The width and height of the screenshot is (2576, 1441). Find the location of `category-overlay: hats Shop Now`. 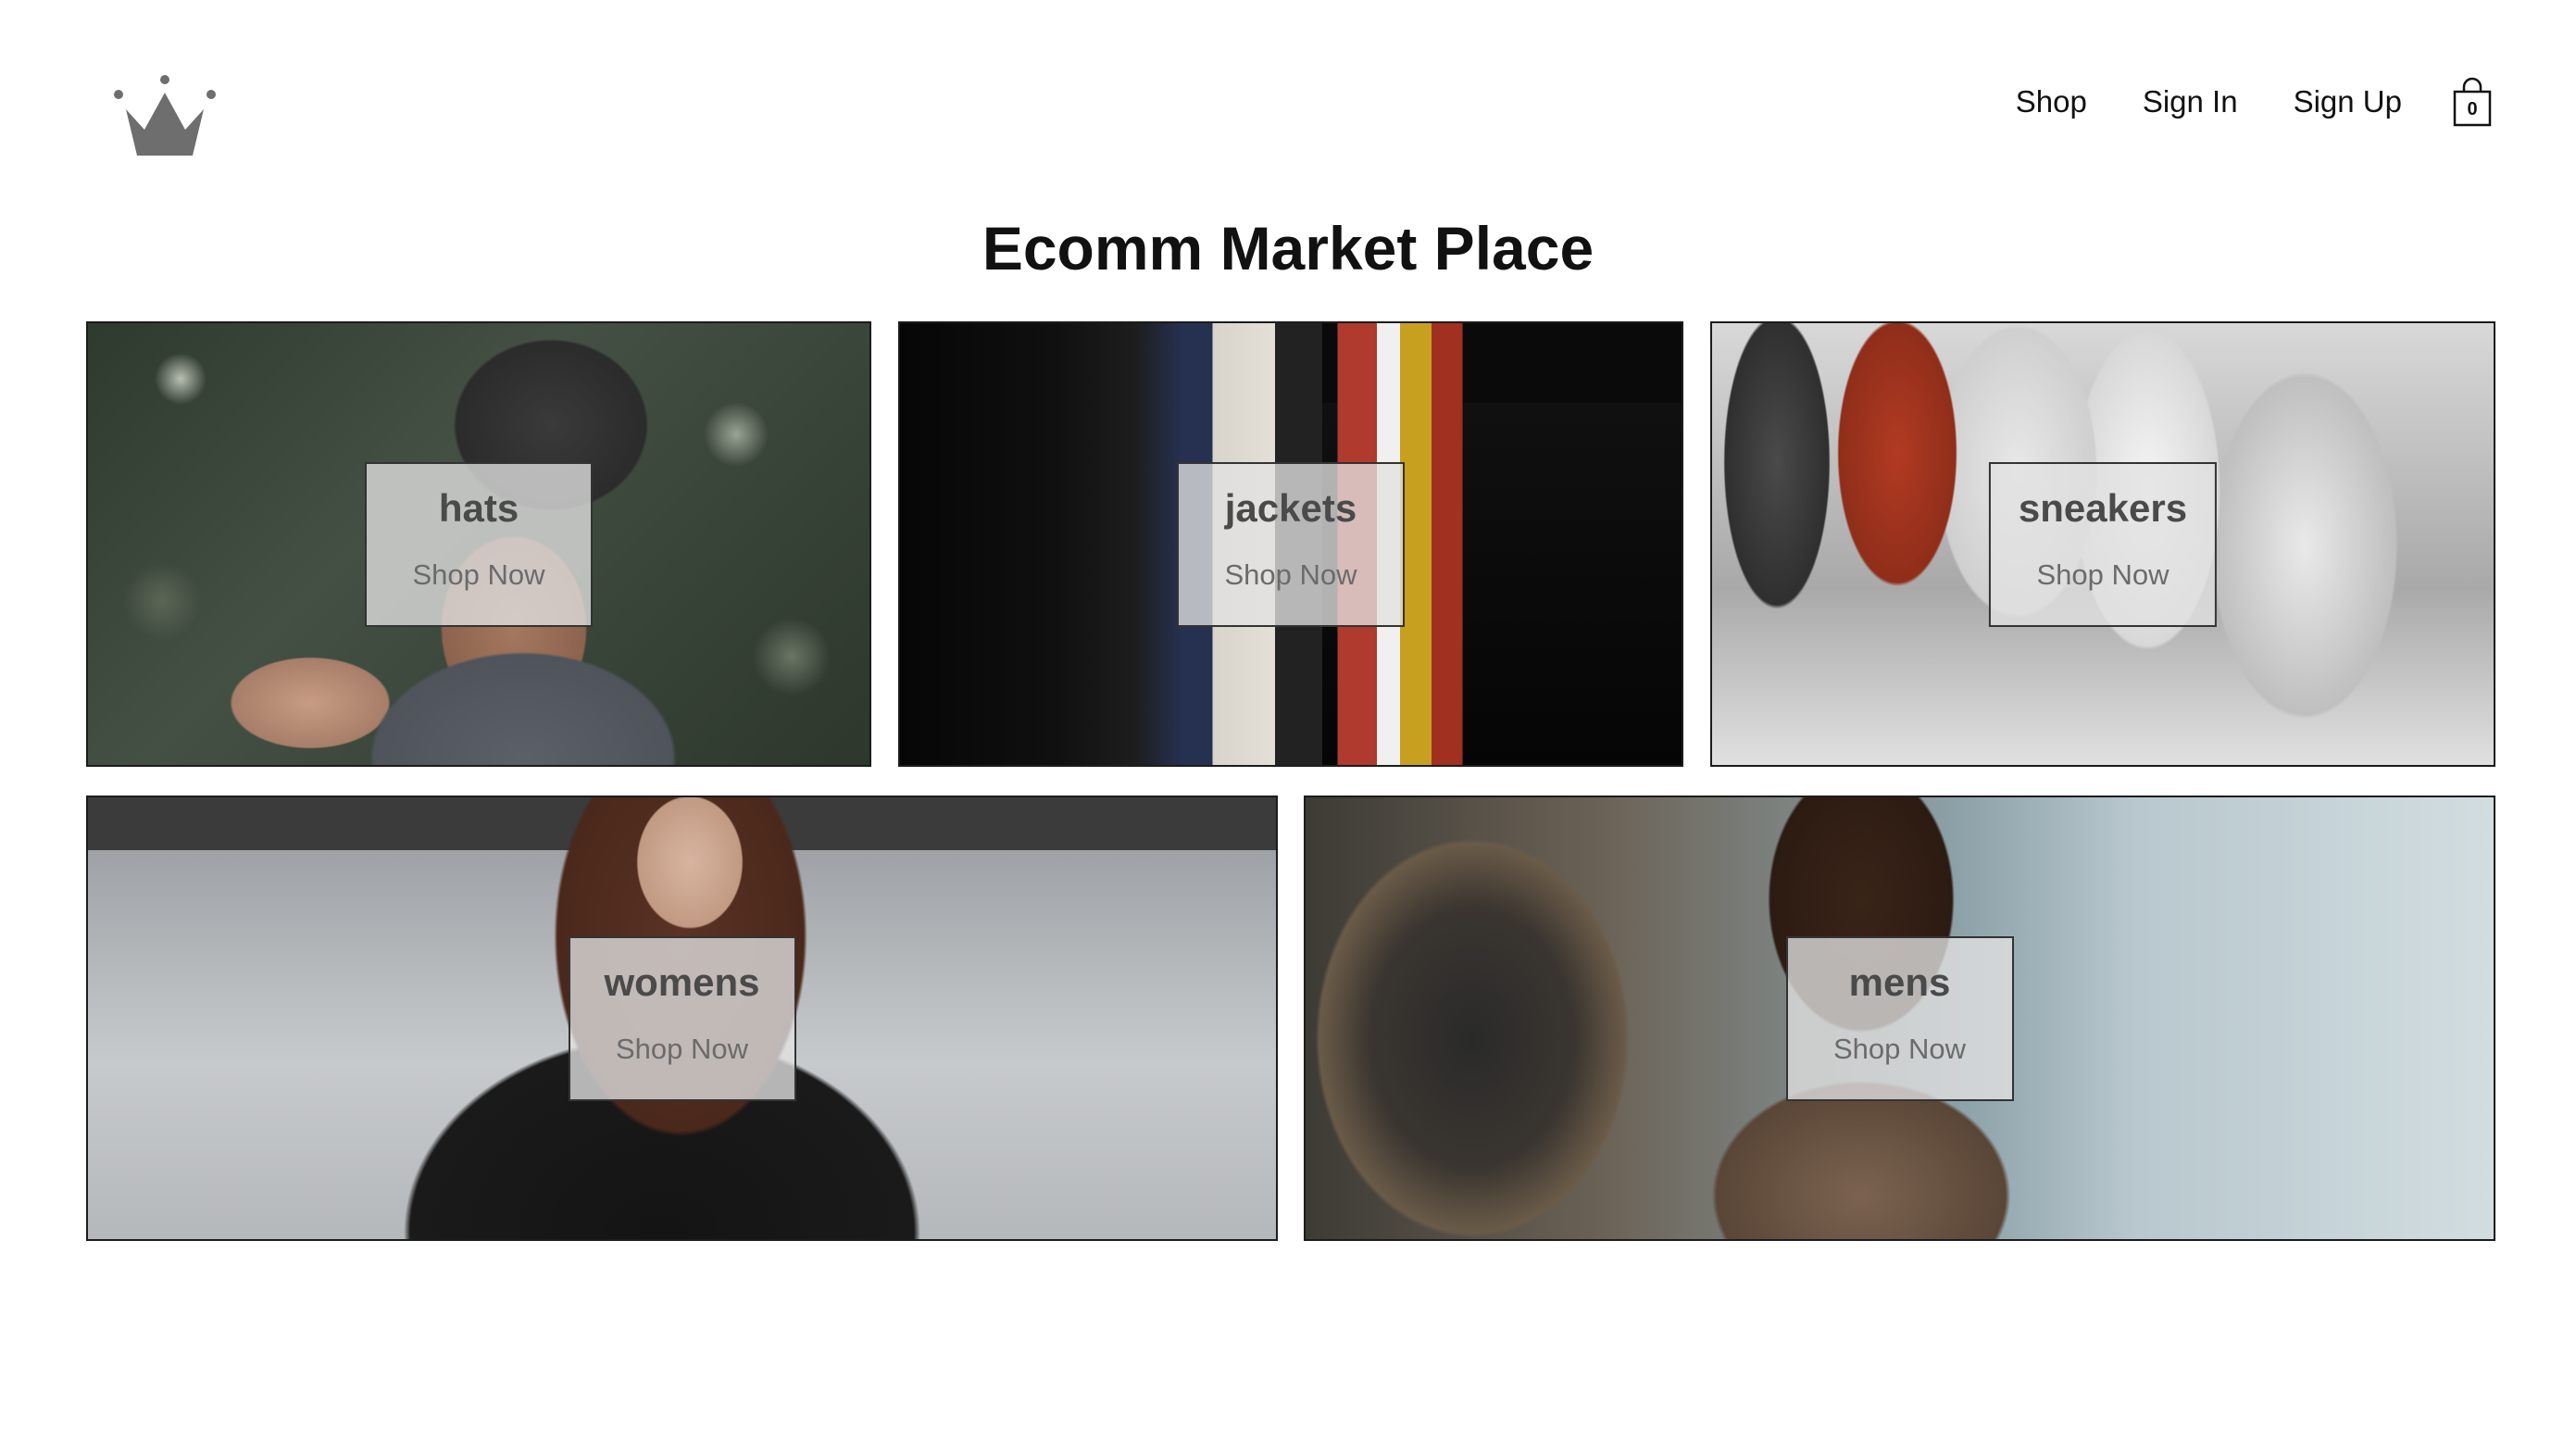

category-overlay: hats Shop Now is located at coordinates (479, 544).